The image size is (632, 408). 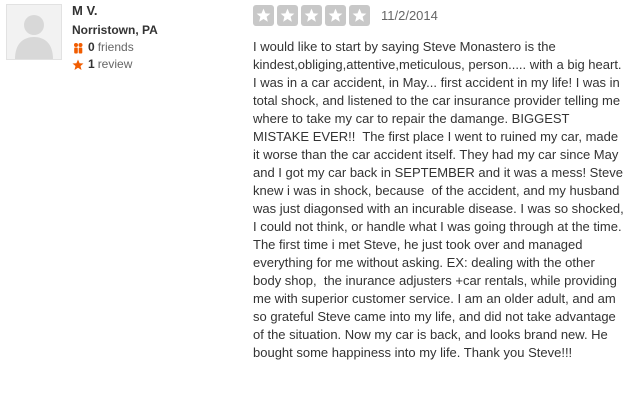 What do you see at coordinates (409, 15) in the screenshot?
I see `review-date: 11/2/2014` at bounding box center [409, 15].